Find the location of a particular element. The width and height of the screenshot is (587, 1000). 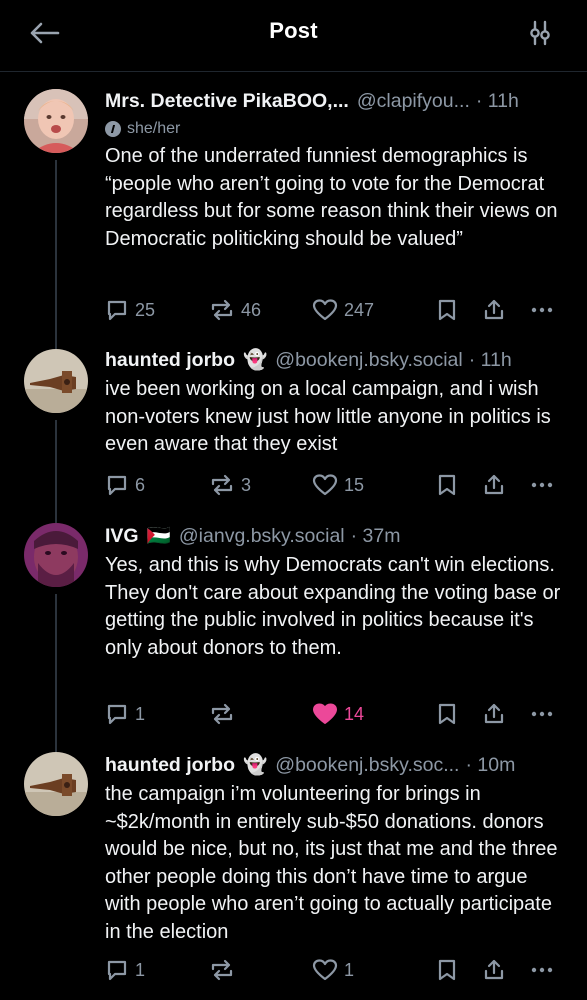

more-icon is located at coordinates (542, 970).